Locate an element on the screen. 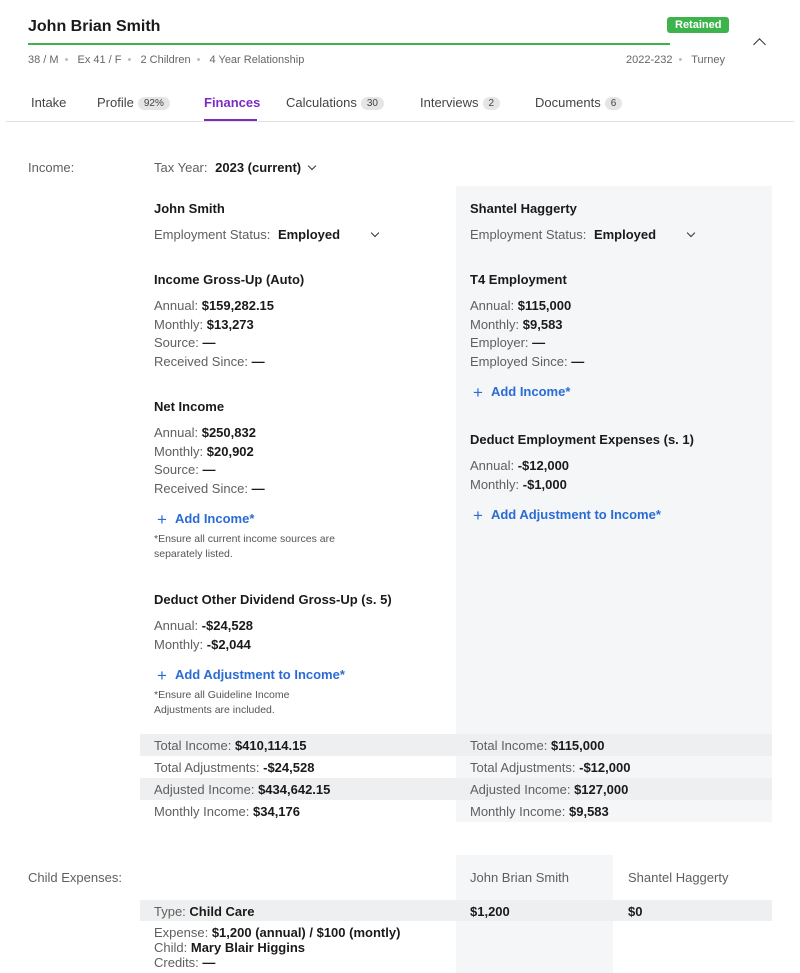  net-annual: Annual: $250,832 is located at coordinates (205, 432).